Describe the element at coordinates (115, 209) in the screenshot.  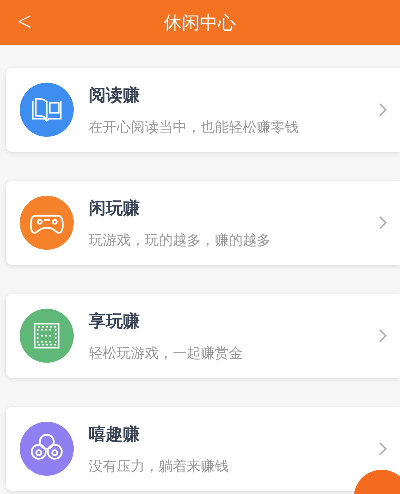
I see `card-title: 闲玩赚` at that location.